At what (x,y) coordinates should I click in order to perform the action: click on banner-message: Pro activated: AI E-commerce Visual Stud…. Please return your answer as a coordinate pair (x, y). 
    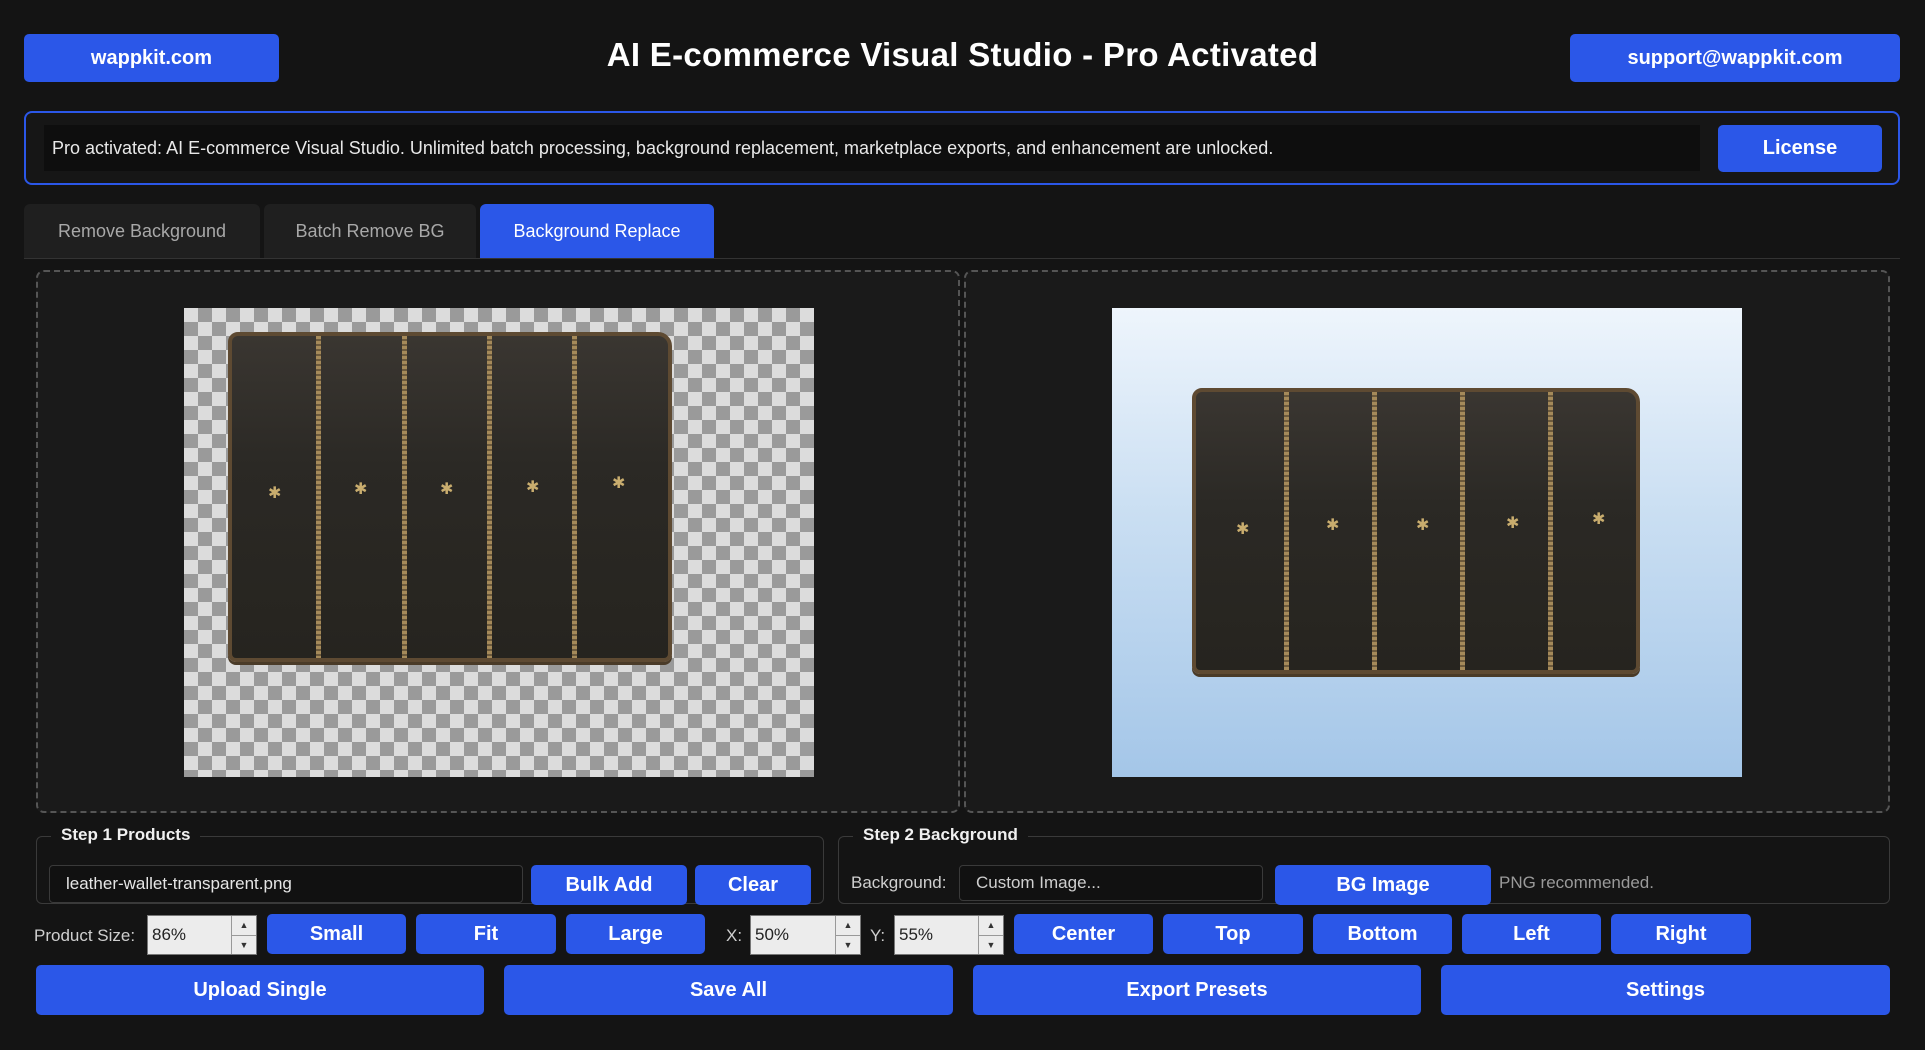
    Looking at the image, I should click on (872, 148).